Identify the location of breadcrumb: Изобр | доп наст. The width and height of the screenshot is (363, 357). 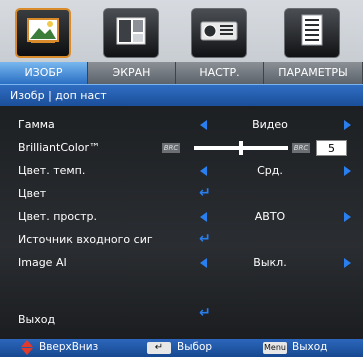
(181, 95).